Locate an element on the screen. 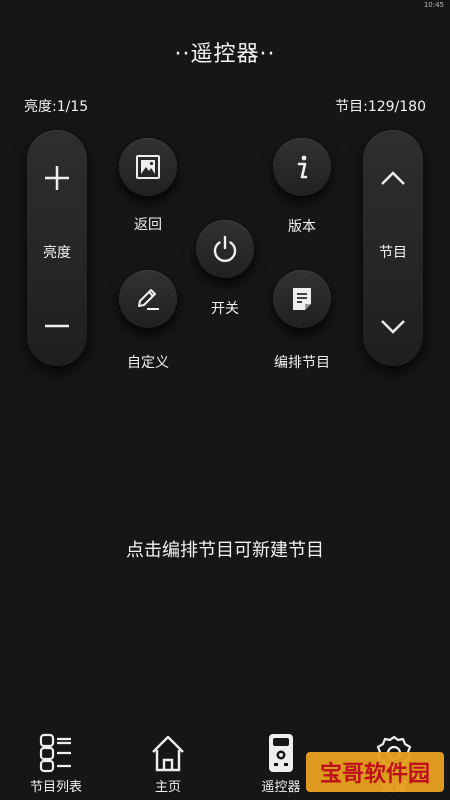 The height and width of the screenshot is (800, 450). power-button is located at coordinates (225, 249).